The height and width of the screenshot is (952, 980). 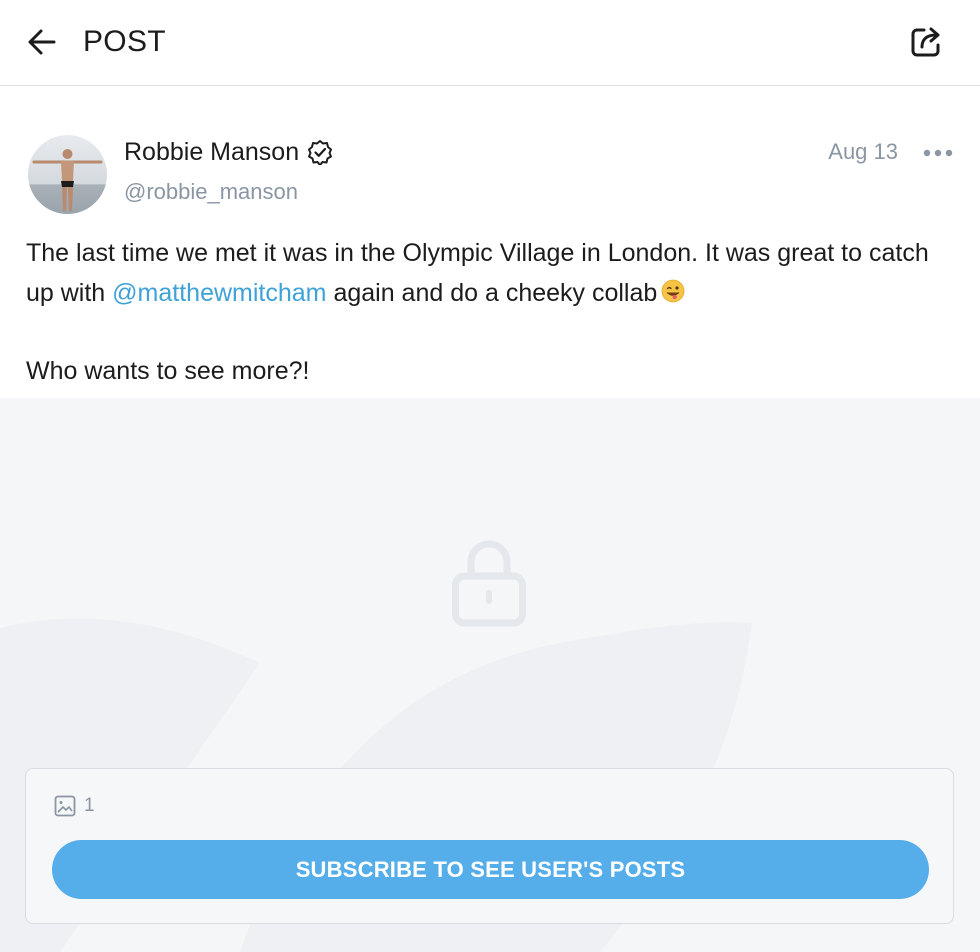 I want to click on image-icon, so click(x=65, y=806).